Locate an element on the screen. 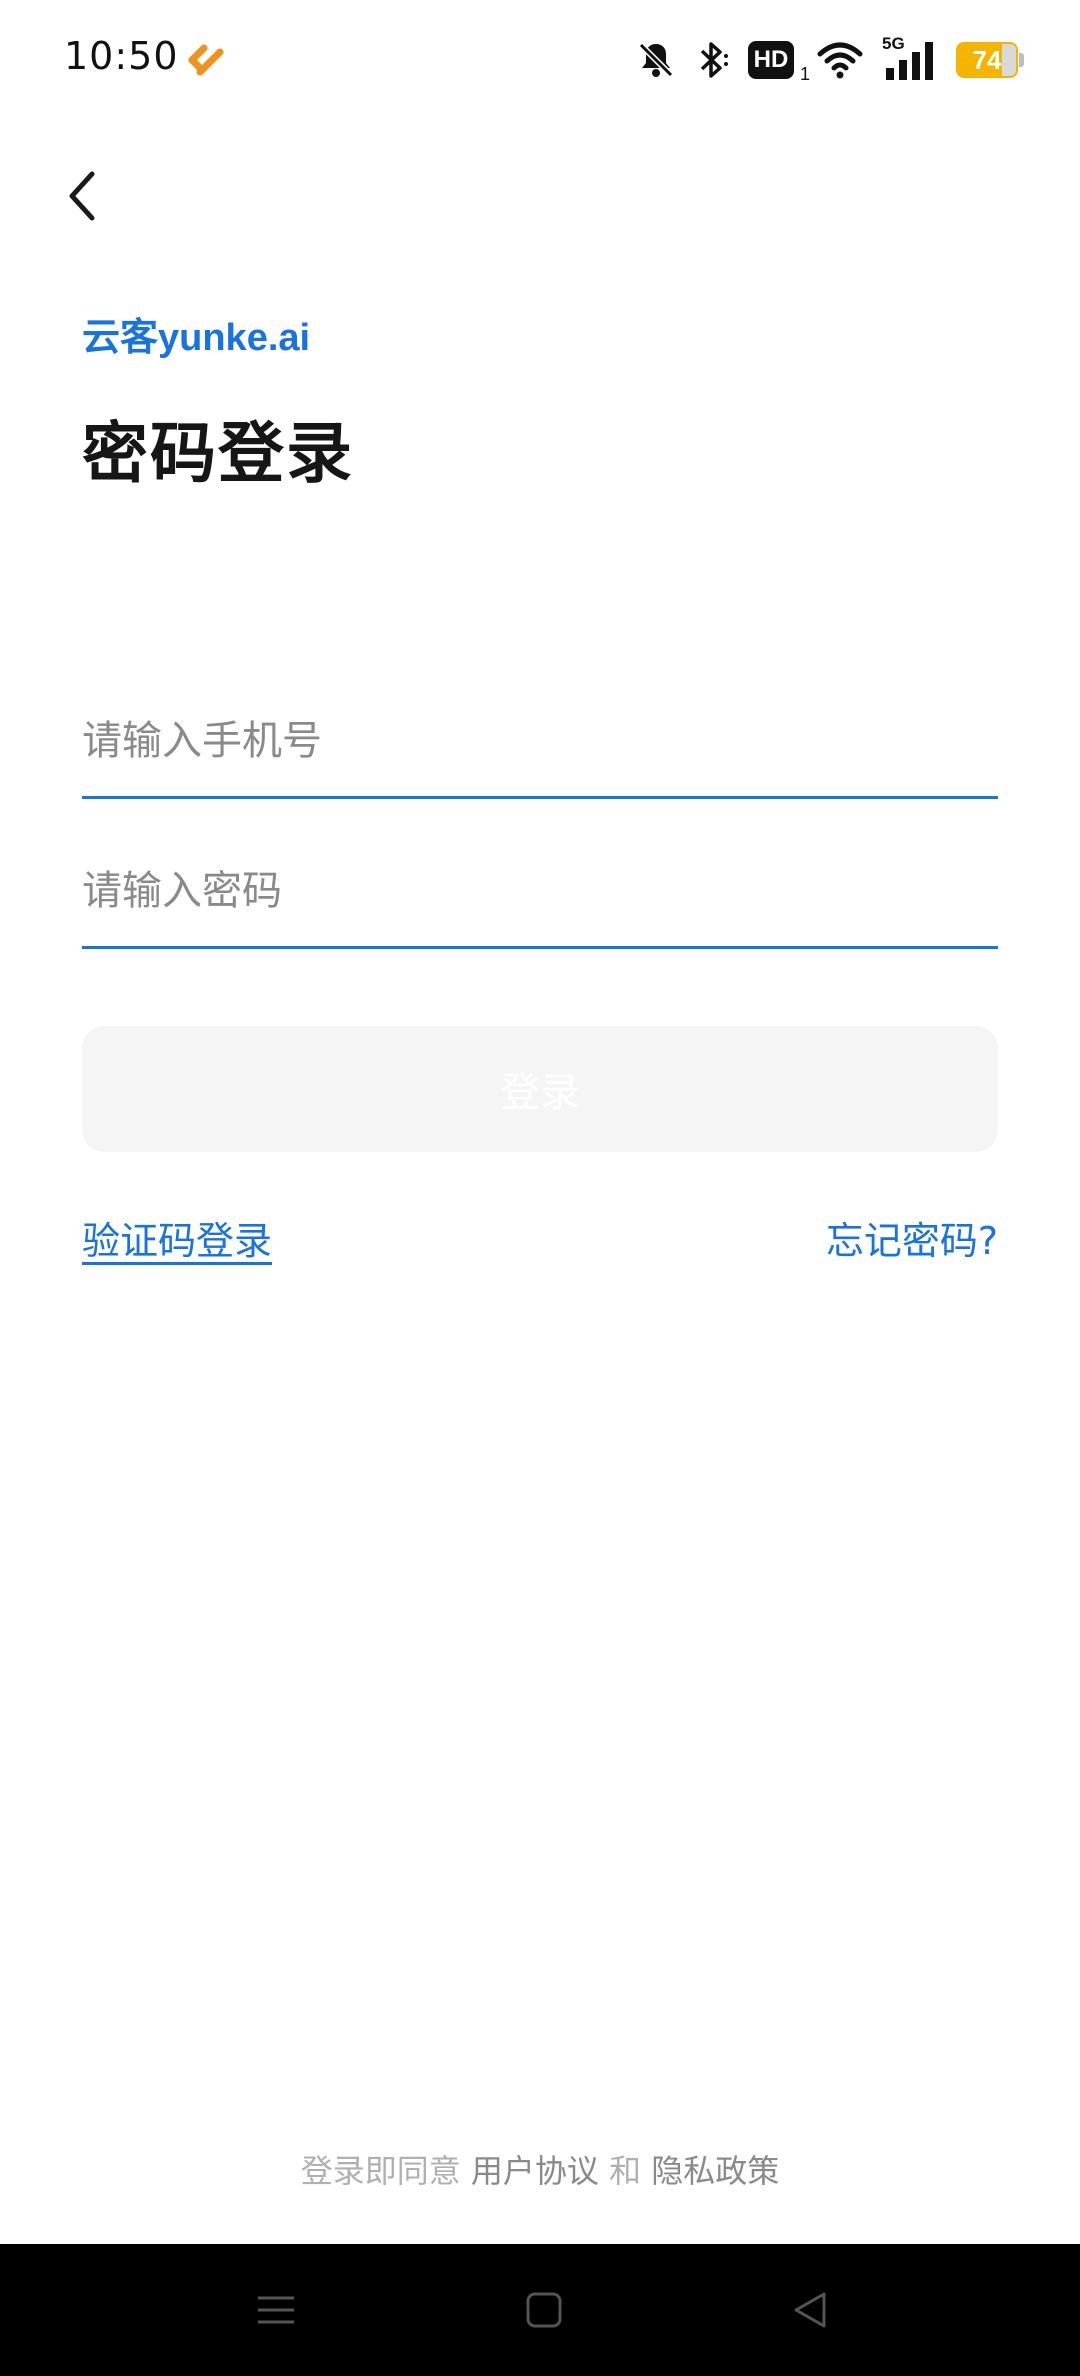 This screenshot has width=1080, height=2376. home-square-icon is located at coordinates (544, 2310).